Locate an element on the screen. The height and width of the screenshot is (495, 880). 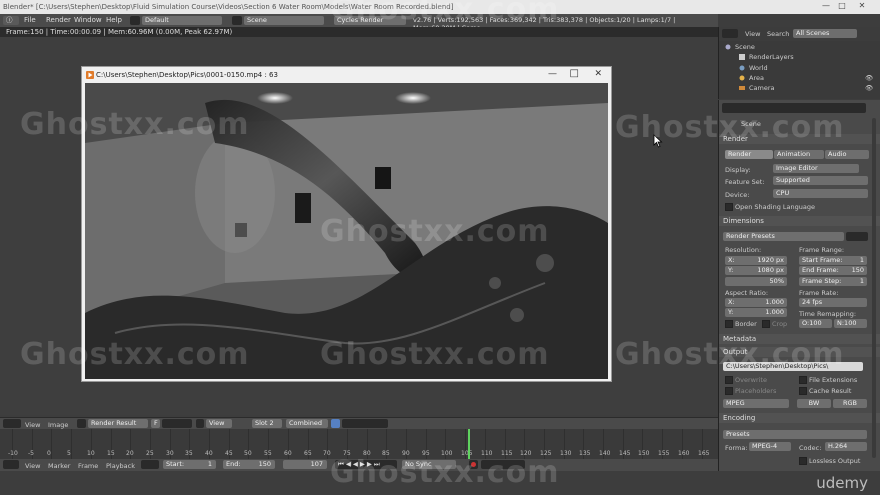
aspect-y-field: Y: 1.000 is located at coordinates (756, 312).